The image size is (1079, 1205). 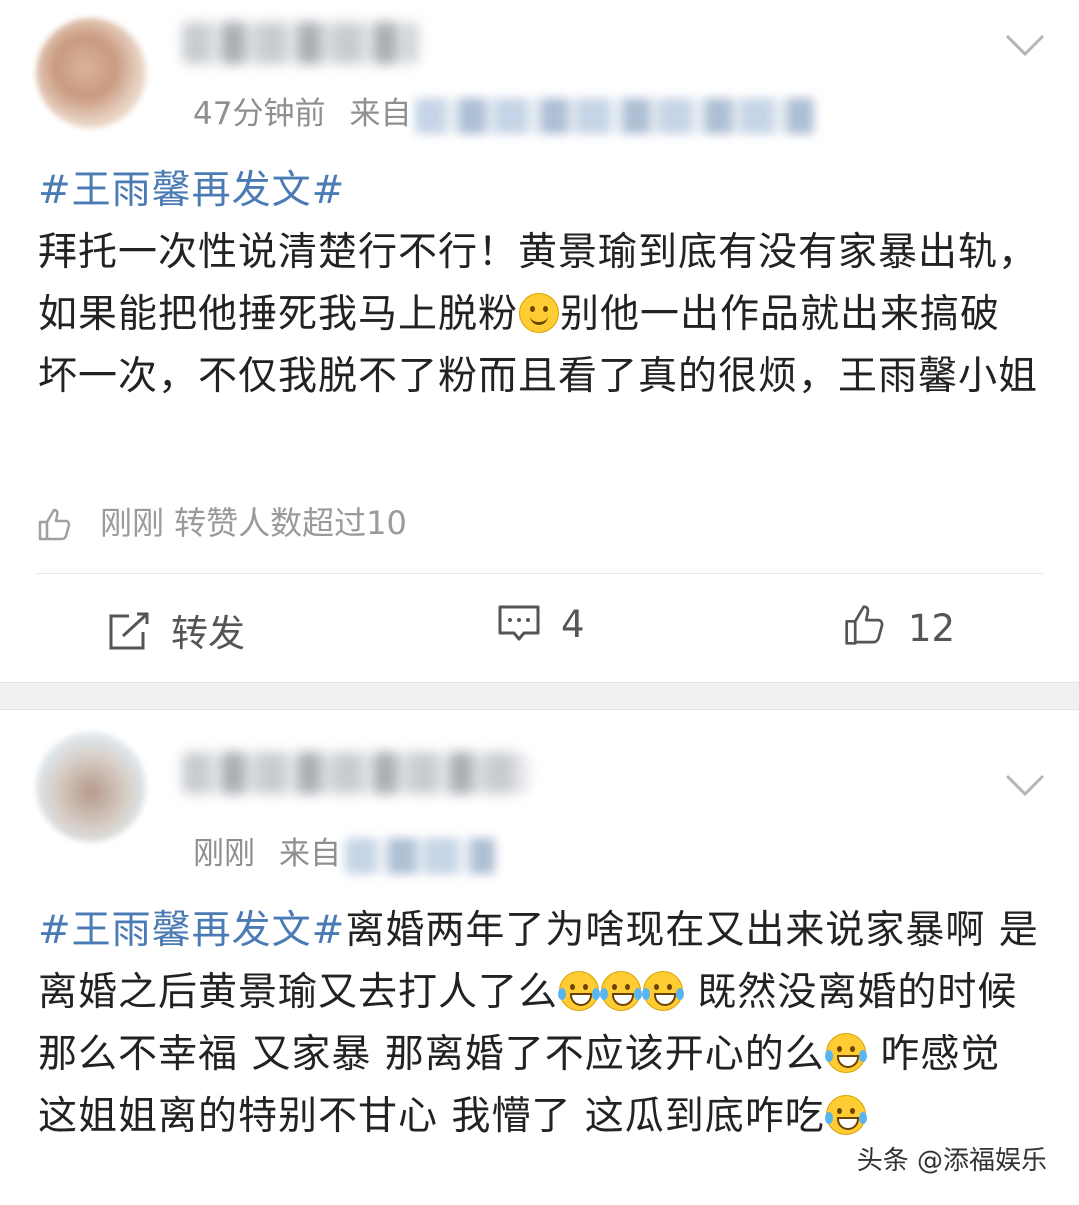 What do you see at coordinates (259, 114) in the screenshot?
I see `post-time: 47分钟前` at bounding box center [259, 114].